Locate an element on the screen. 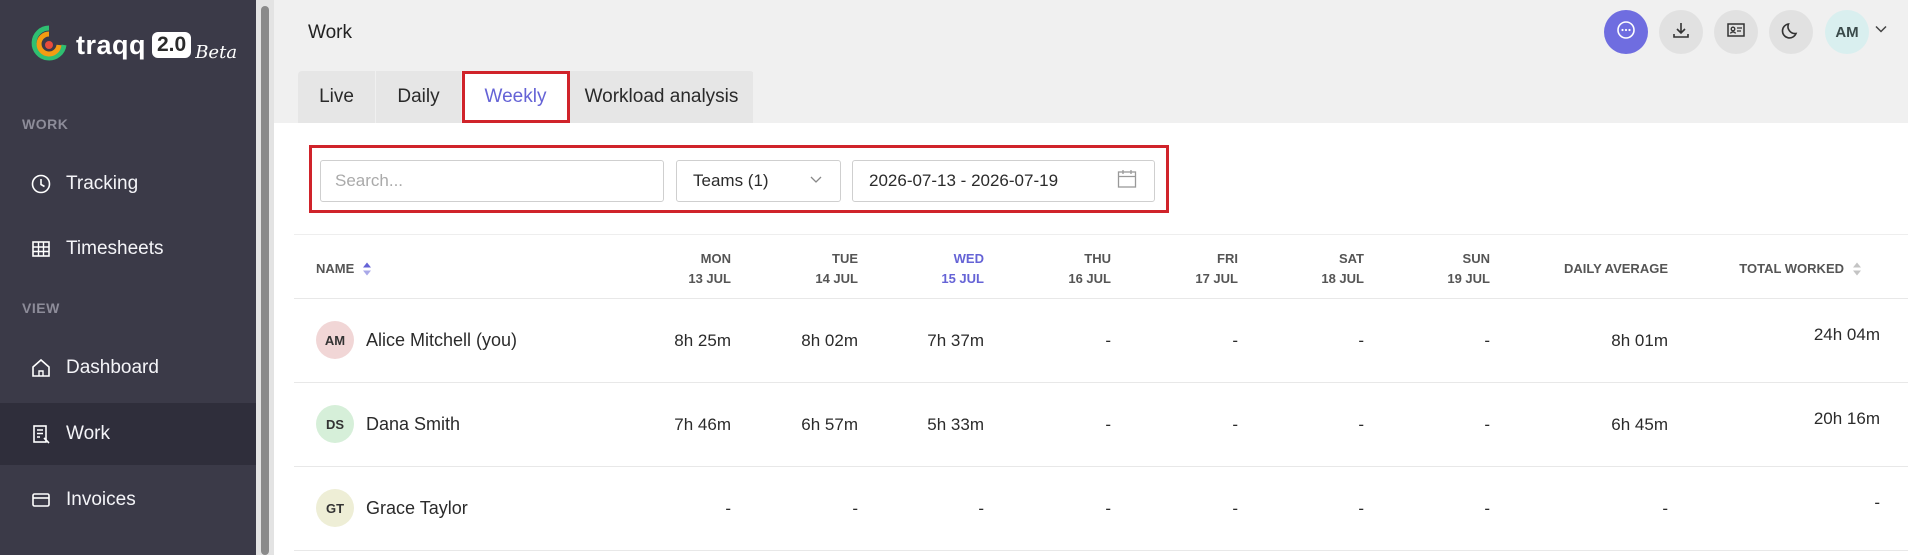  column-date: 16 JUL is located at coordinates (1089, 278).